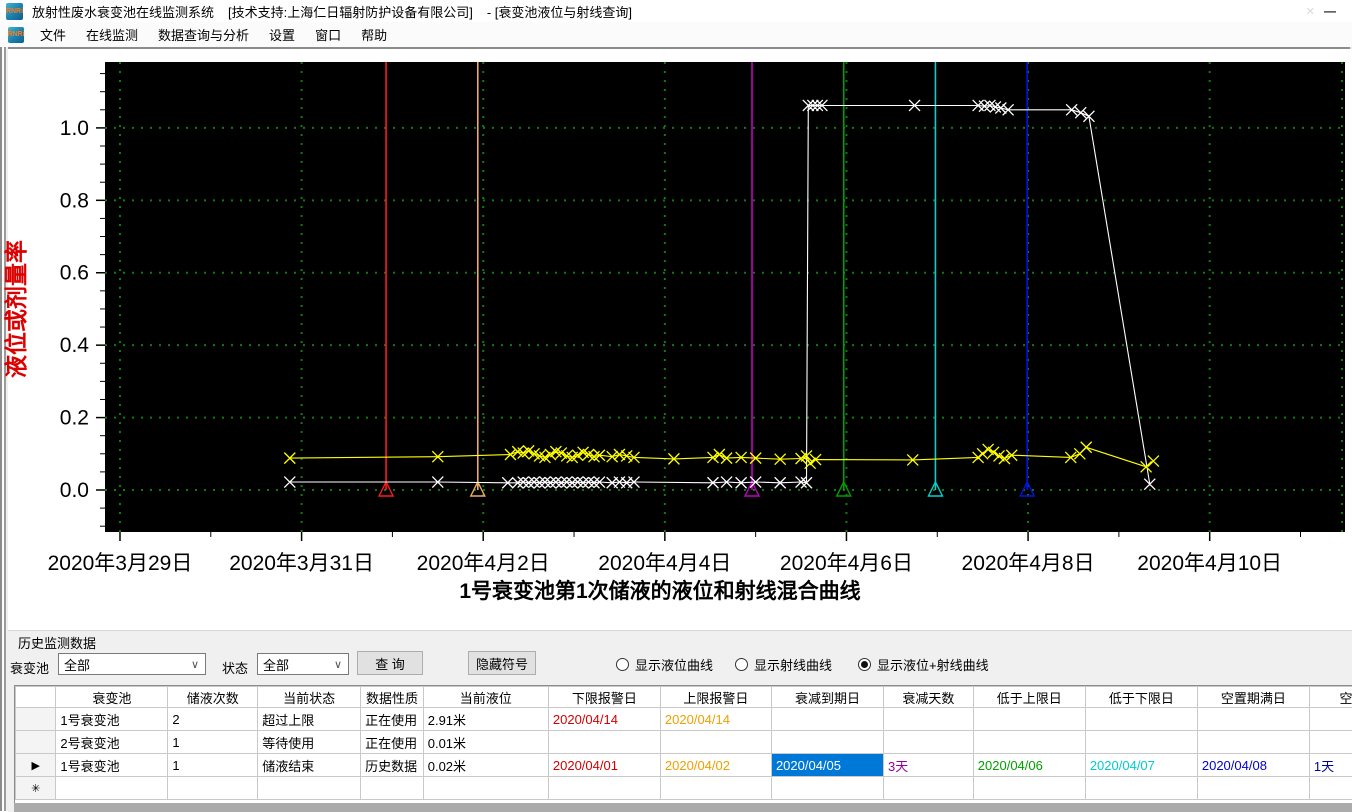 The height and width of the screenshot is (812, 1352). I want to click on menu-item-3: 数据查询与分析, so click(203, 34).